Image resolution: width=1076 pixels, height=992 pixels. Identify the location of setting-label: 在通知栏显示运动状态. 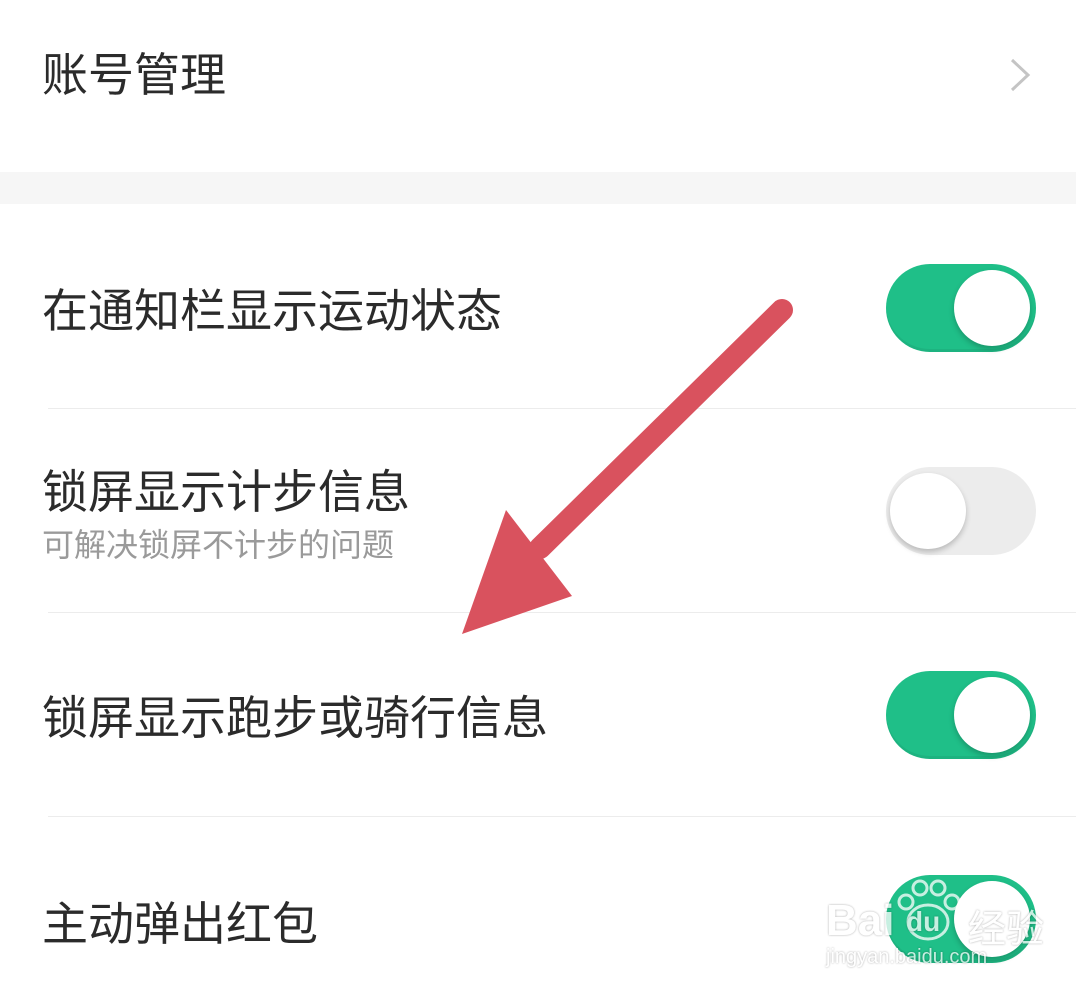
(272, 311).